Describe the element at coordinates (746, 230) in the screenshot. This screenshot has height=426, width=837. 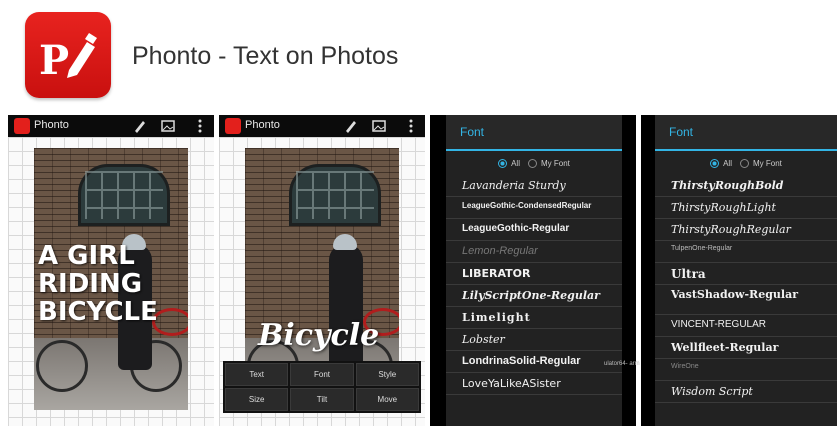
I see `font-list-item: ThirstyRoughRegular` at that location.